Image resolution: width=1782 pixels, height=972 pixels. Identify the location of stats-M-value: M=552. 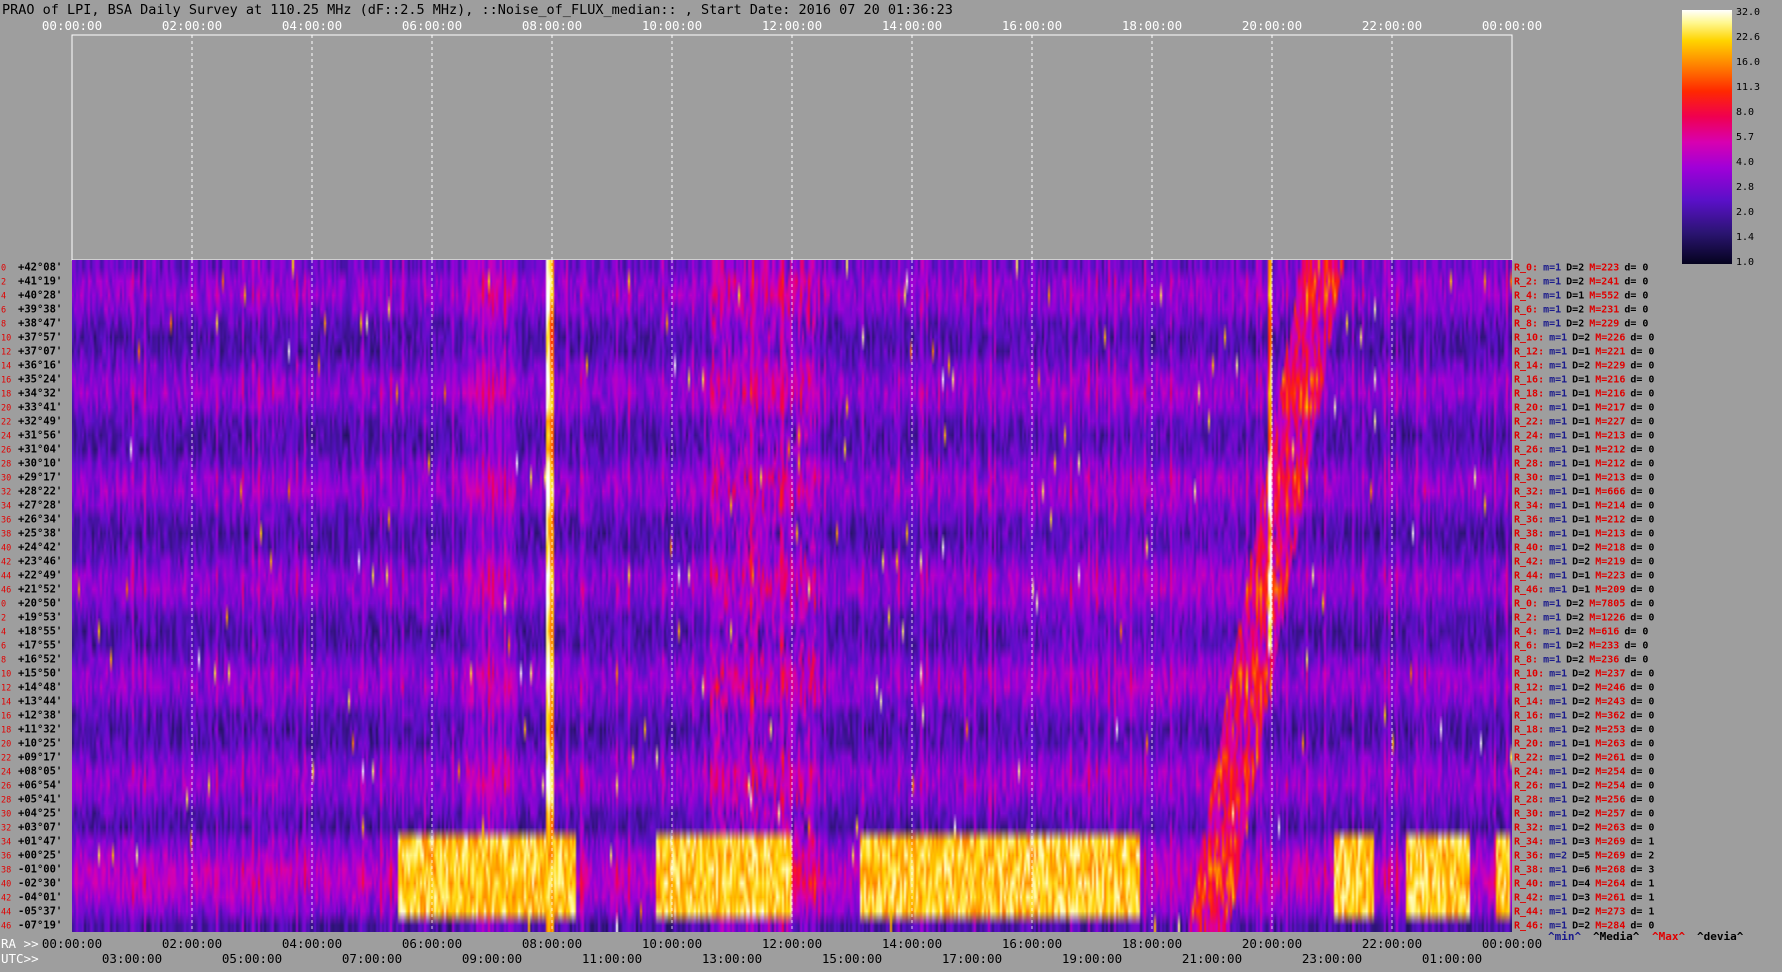
(1604, 296).